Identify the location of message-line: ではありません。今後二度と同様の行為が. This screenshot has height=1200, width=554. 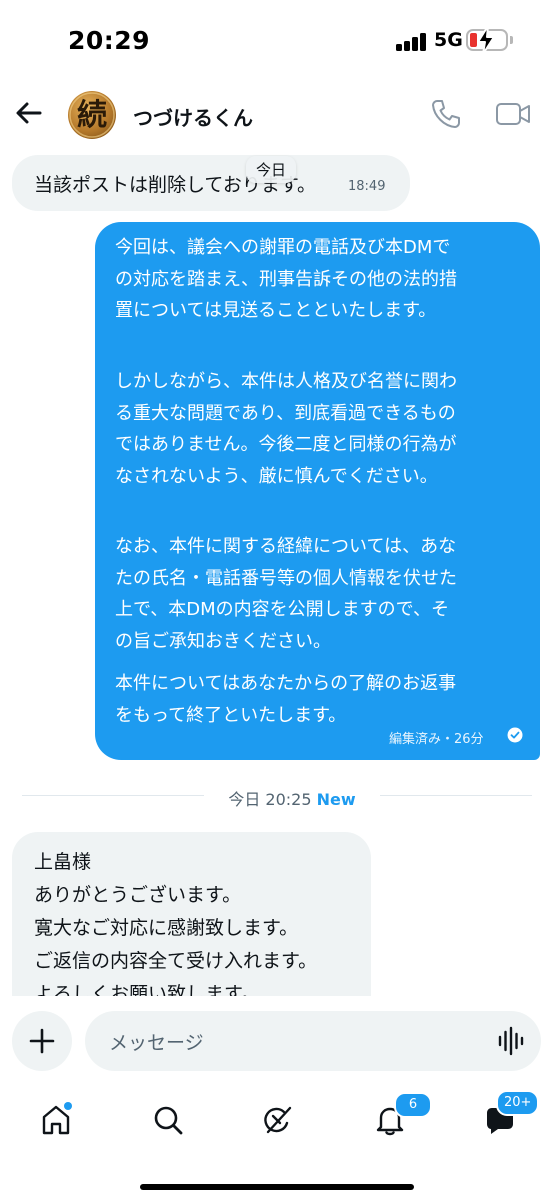
(286, 444).